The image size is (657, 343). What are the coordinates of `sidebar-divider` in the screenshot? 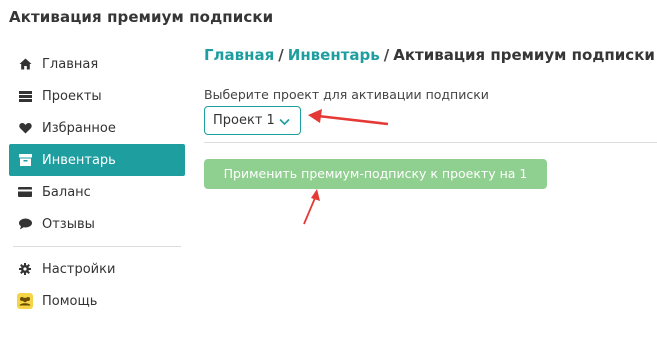 It's located at (97, 246).